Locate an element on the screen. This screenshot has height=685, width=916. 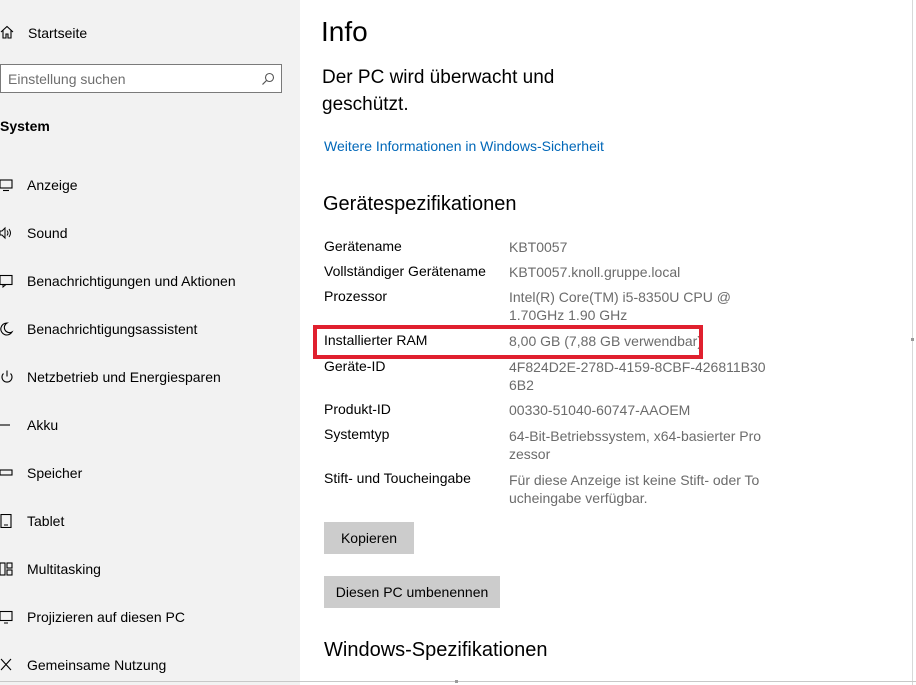
display-icon is located at coordinates (6, 185).